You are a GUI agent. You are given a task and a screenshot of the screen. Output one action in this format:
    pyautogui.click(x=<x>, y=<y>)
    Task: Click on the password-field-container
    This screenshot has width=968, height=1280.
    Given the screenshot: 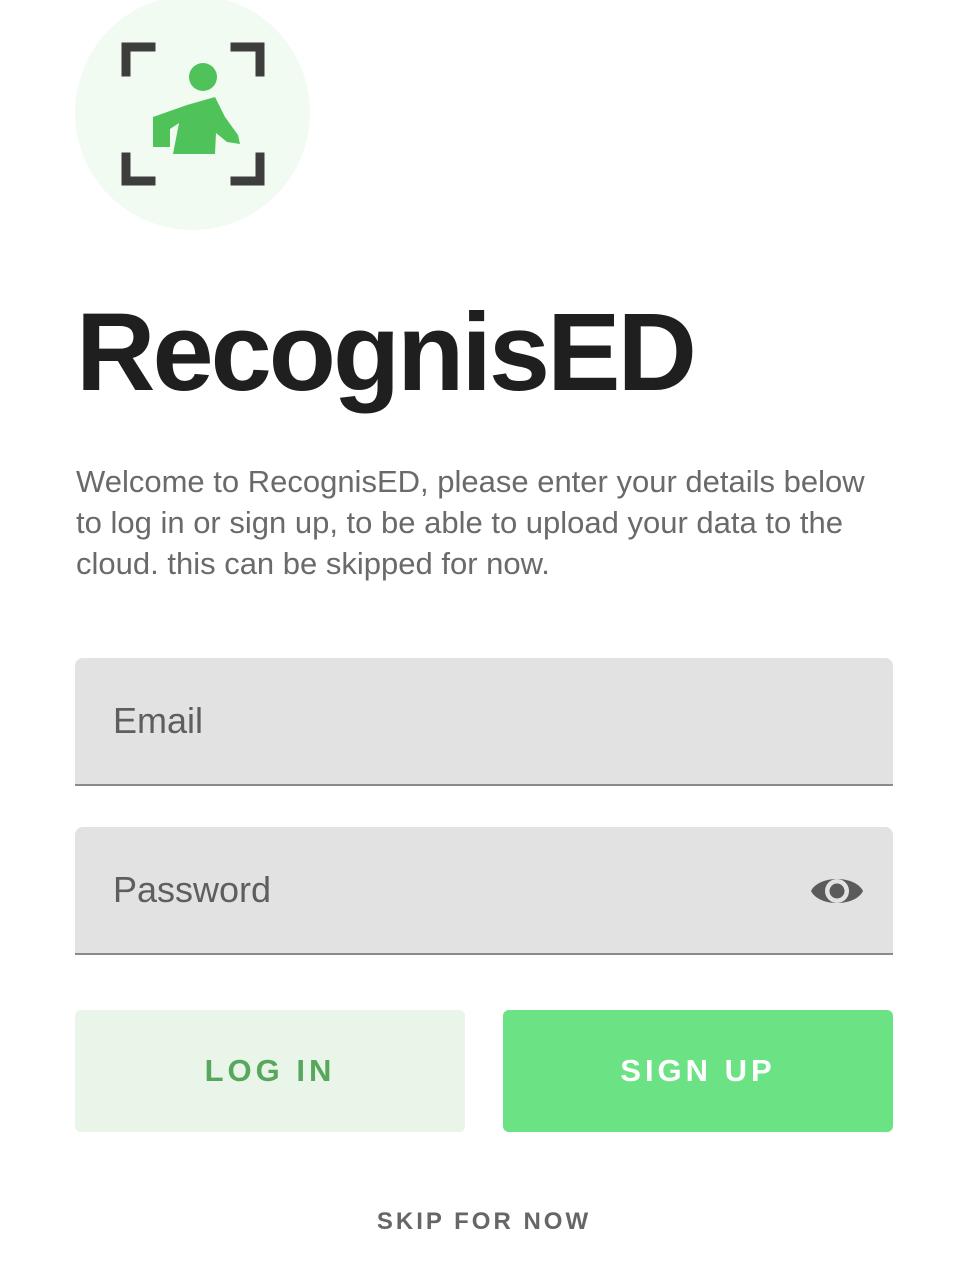 What is the action you would take?
    pyautogui.click(x=484, y=891)
    